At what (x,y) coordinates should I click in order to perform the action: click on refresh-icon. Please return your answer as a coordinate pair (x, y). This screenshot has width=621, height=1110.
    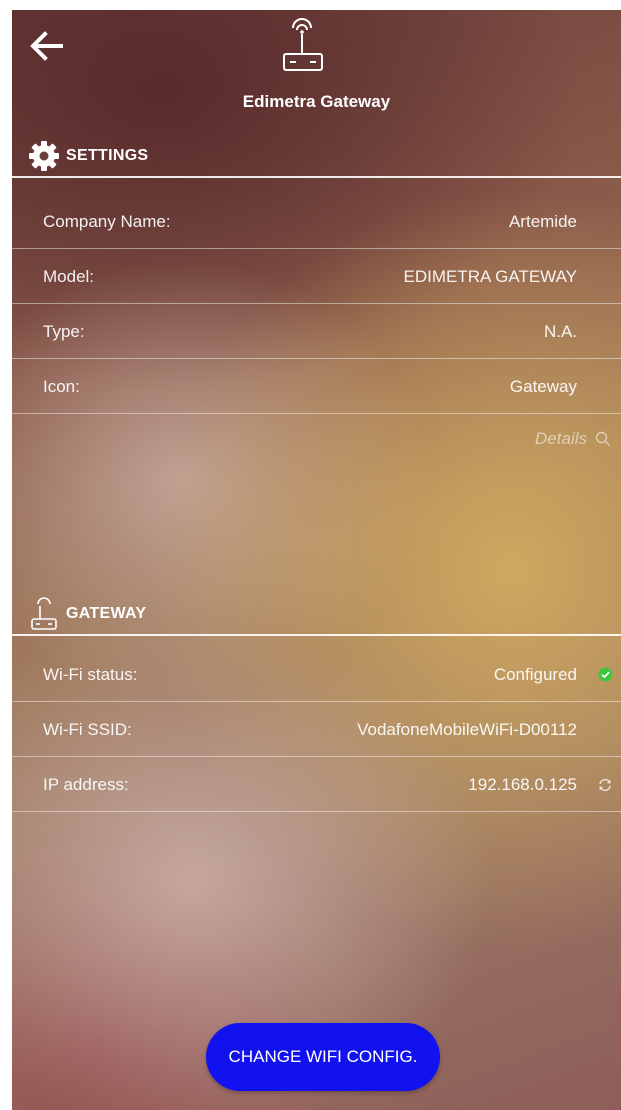
    Looking at the image, I should click on (605, 784).